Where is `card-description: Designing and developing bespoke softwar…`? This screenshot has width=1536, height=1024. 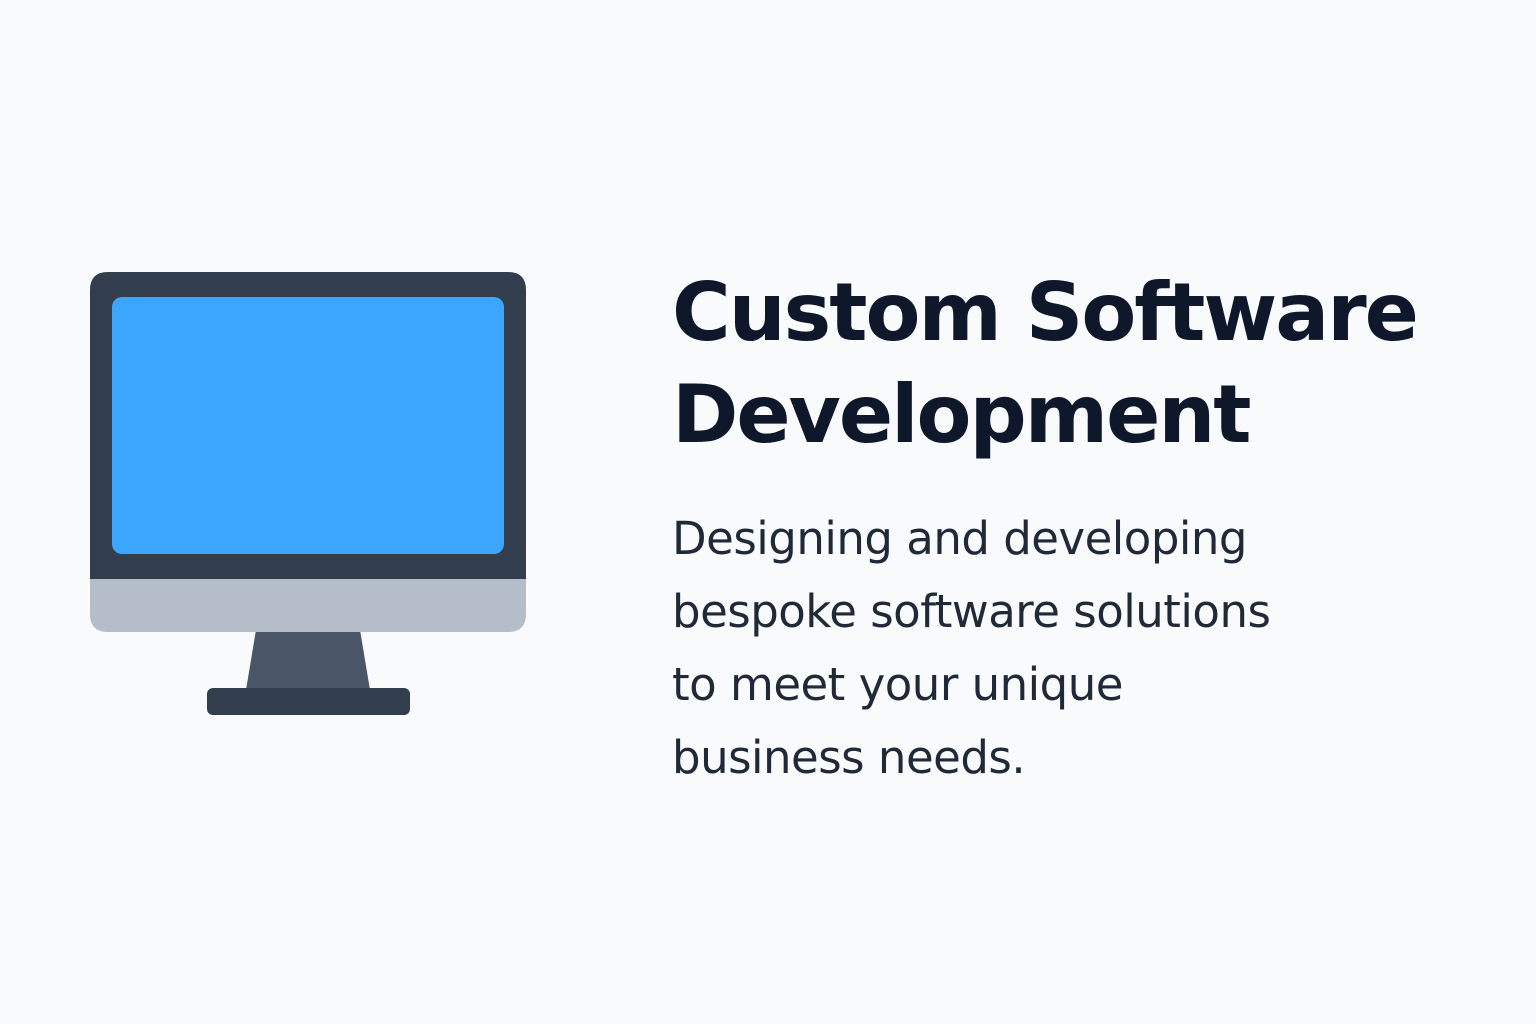
card-description: Designing and developing bespoke softwar… is located at coordinates (971, 648).